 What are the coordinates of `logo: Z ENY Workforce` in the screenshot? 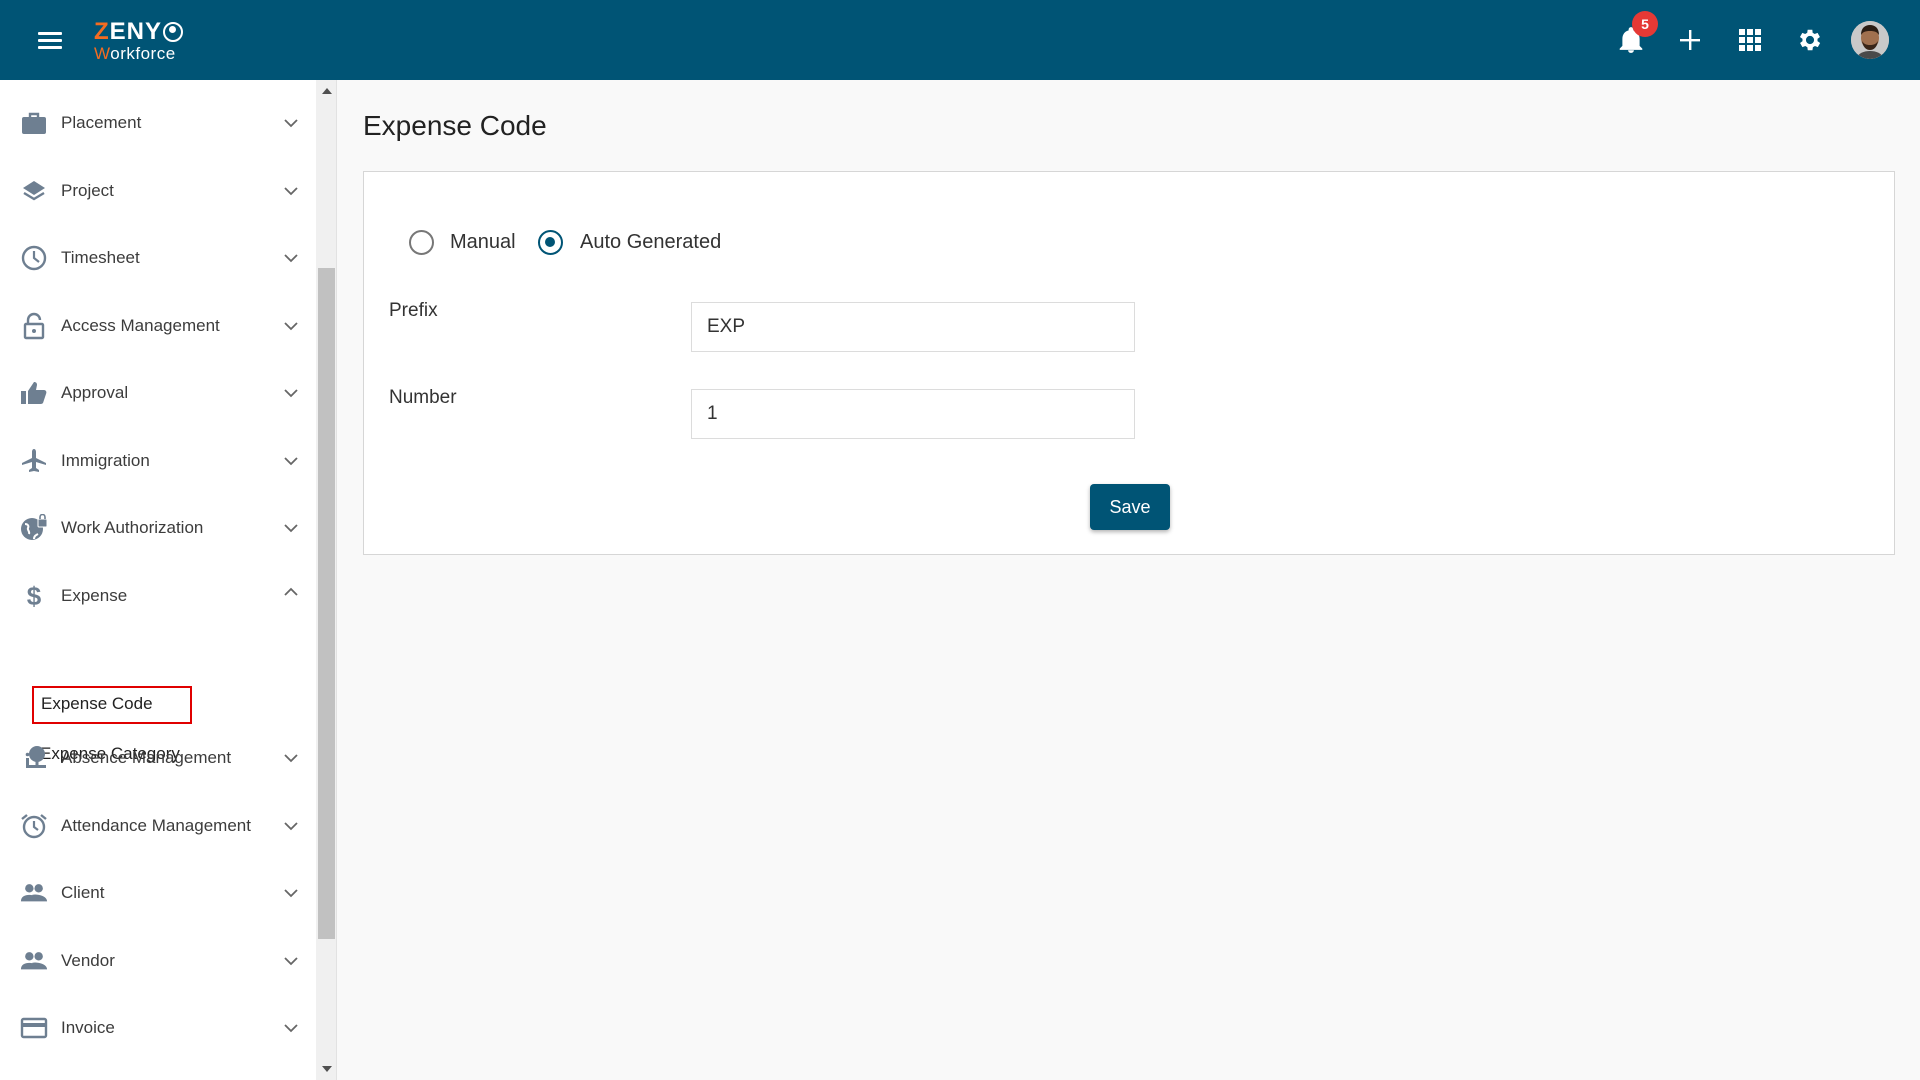 It's located at (139, 40).